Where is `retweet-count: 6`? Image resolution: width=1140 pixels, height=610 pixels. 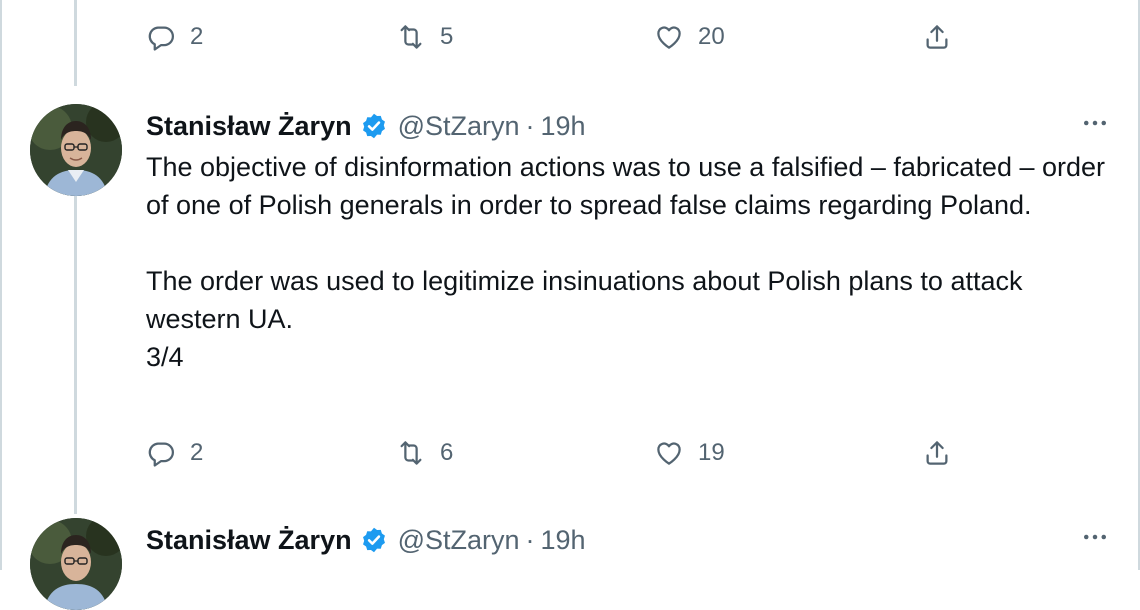
retweet-count: 6 is located at coordinates (447, 452).